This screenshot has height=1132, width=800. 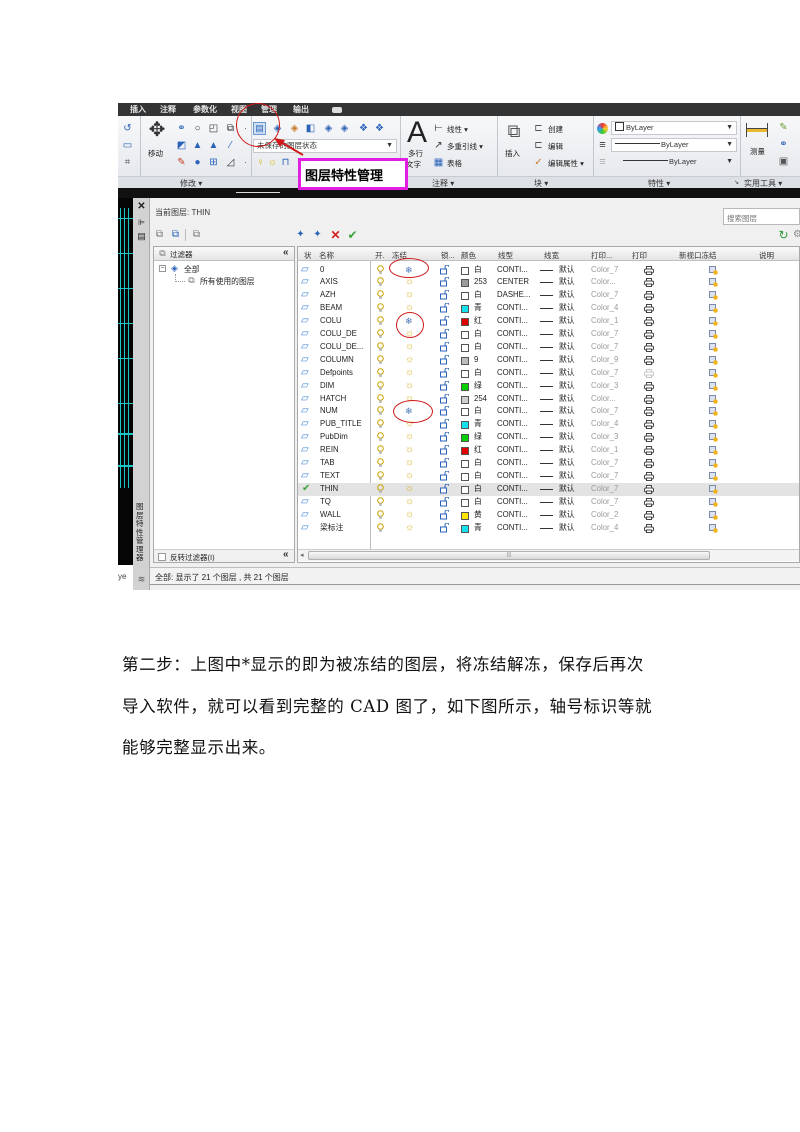 What do you see at coordinates (331, 321) in the screenshot?
I see `layer-name: COLU` at bounding box center [331, 321].